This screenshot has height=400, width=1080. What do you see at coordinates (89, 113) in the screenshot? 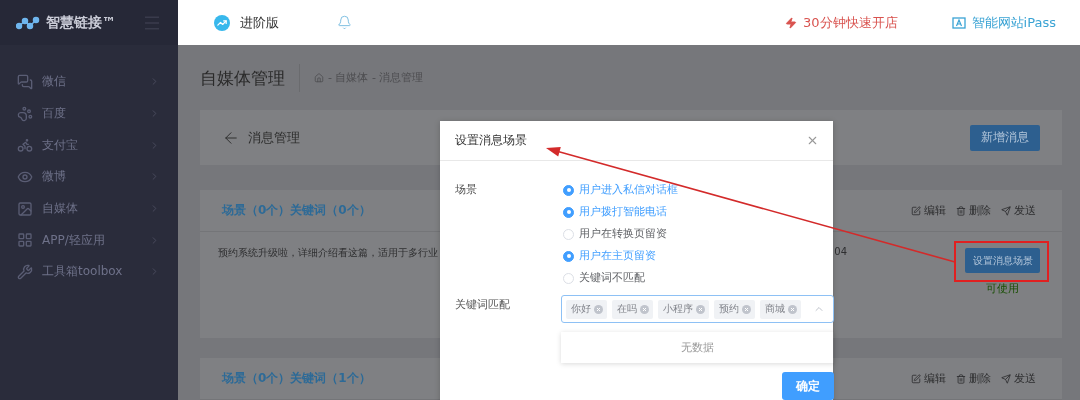
I see `sidebar-item: 百度` at bounding box center [89, 113].